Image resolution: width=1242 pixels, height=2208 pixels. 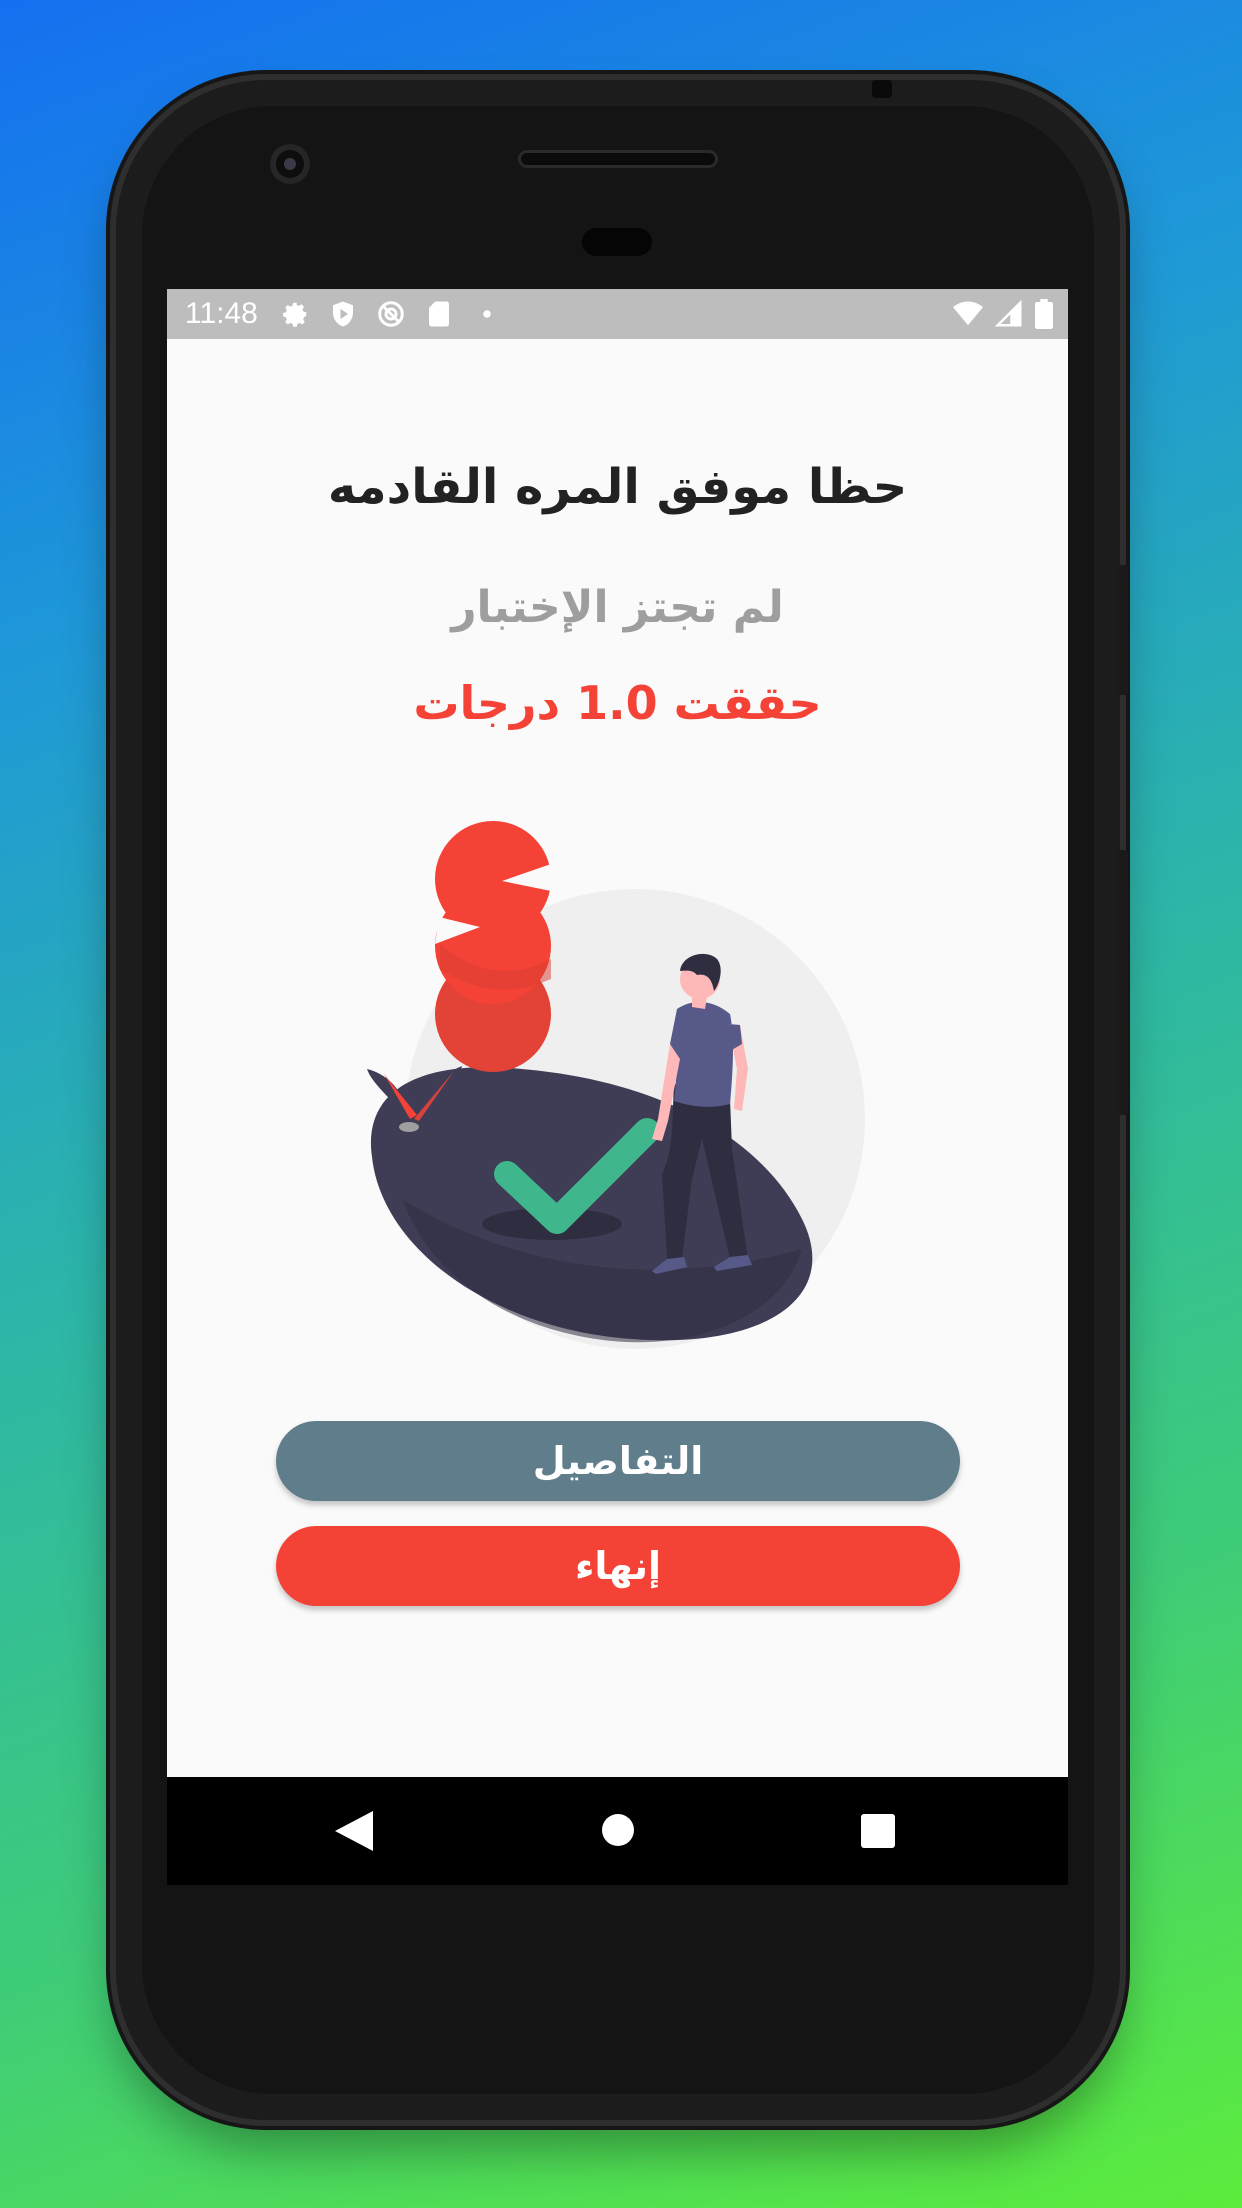 What do you see at coordinates (1044, 316) in the screenshot?
I see `battery-icon` at bounding box center [1044, 316].